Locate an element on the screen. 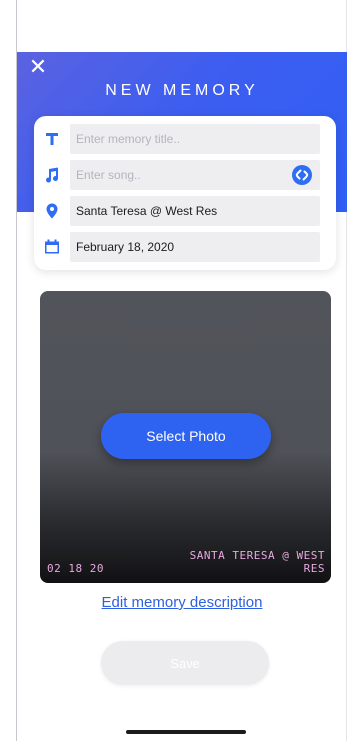 This screenshot has width=347, height=741. location-field: Santa Teresa @ West Res is located at coordinates (195, 211).